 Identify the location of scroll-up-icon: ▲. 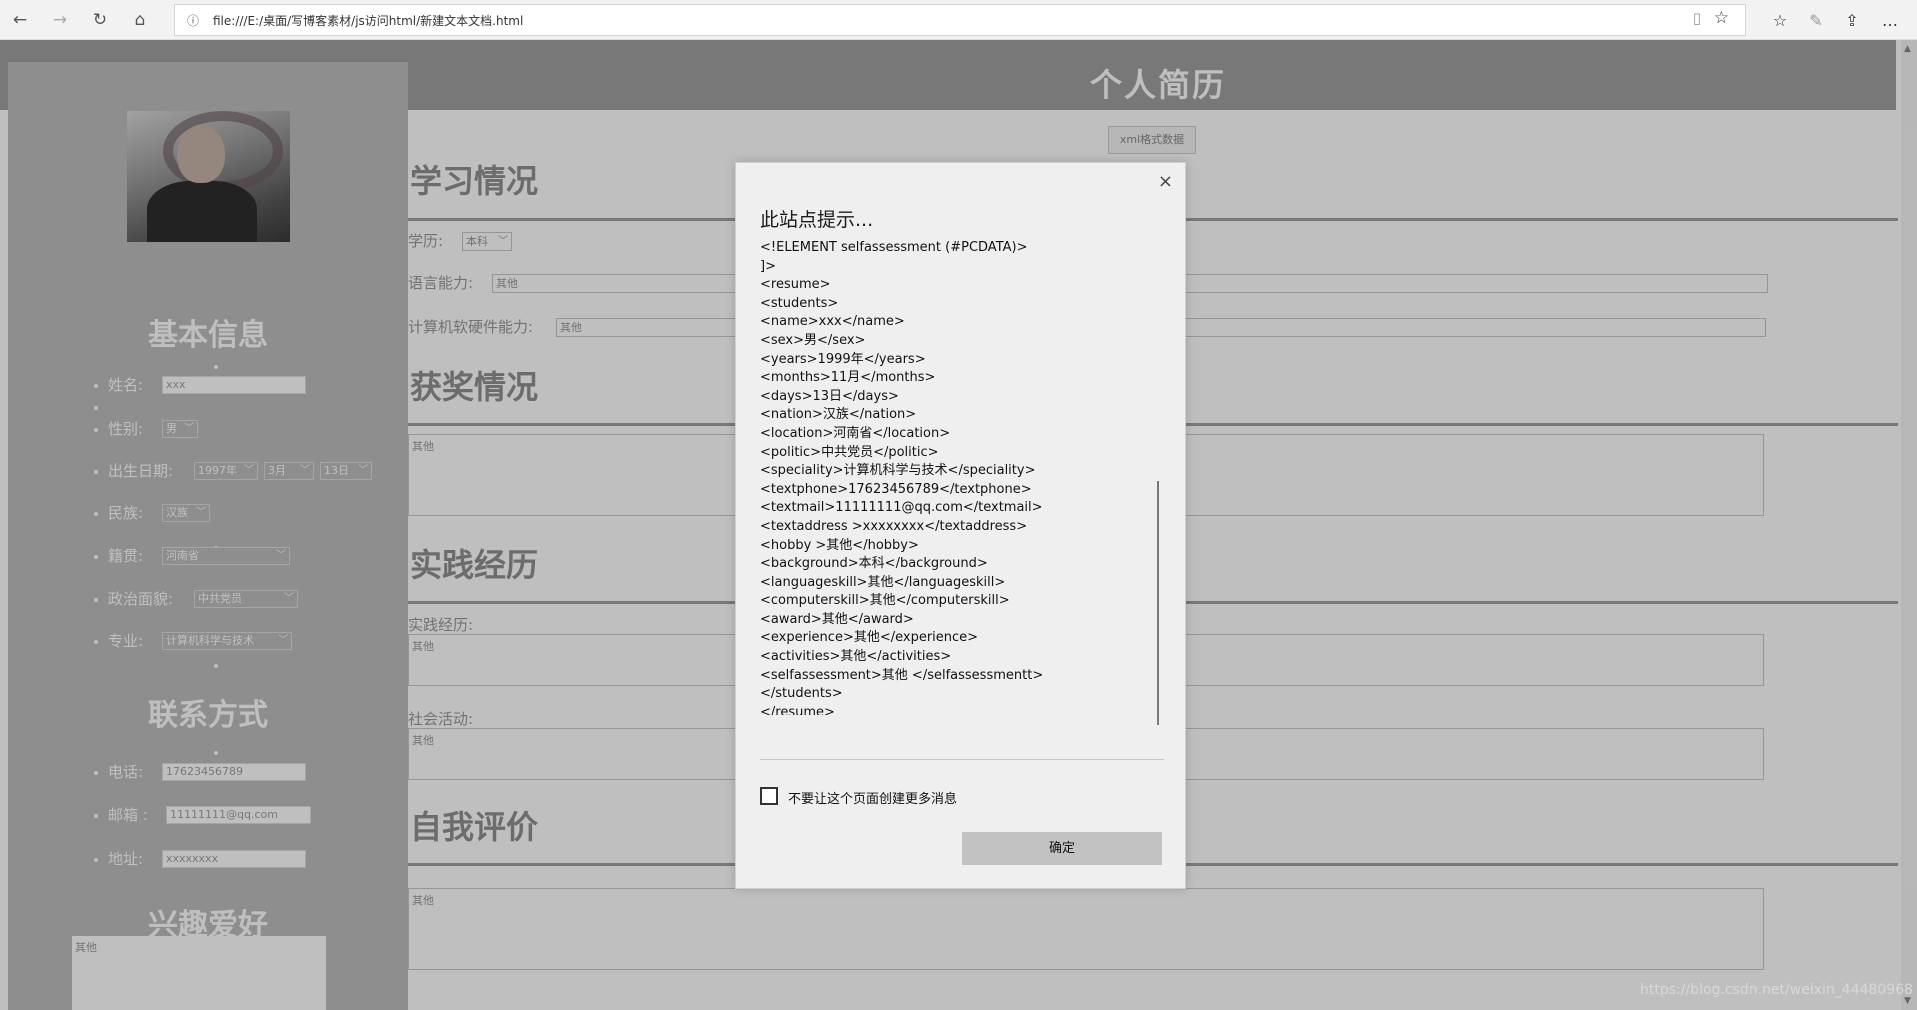
(1907, 49).